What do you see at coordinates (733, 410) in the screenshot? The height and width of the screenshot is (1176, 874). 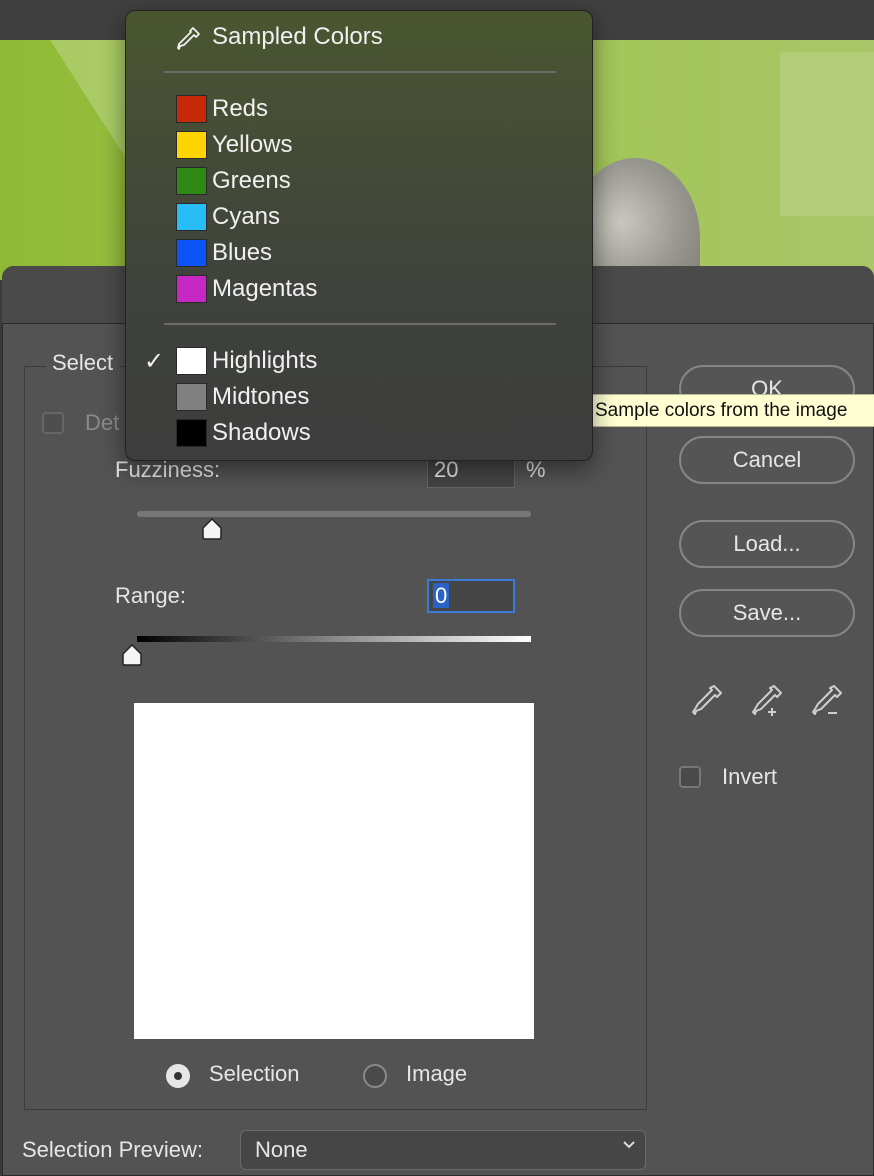 I see `tooltip: Sample colors from the image` at bounding box center [733, 410].